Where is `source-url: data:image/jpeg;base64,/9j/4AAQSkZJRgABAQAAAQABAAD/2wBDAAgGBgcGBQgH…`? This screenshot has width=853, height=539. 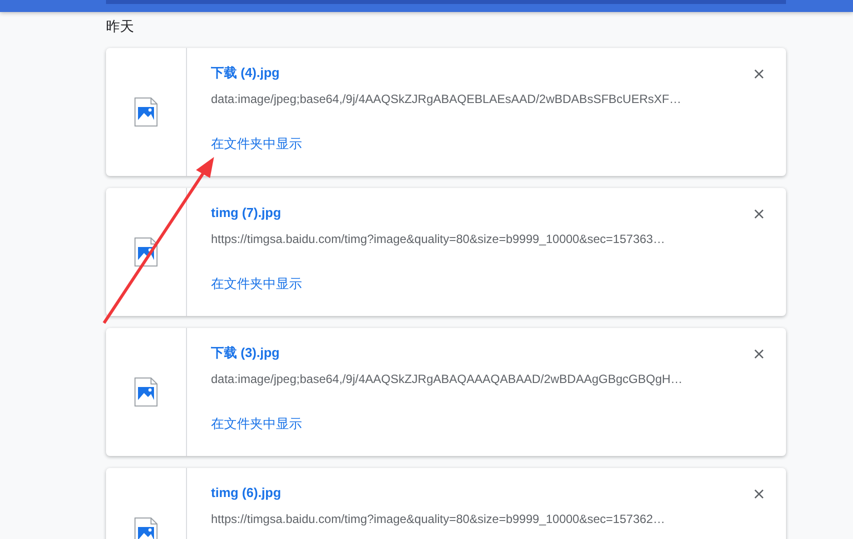 source-url: data:image/jpeg;base64,/9j/4AAQSkZJRgABAQAAAQABAAD/2wBDAAgGBgcGBQgH… is located at coordinates (447, 379).